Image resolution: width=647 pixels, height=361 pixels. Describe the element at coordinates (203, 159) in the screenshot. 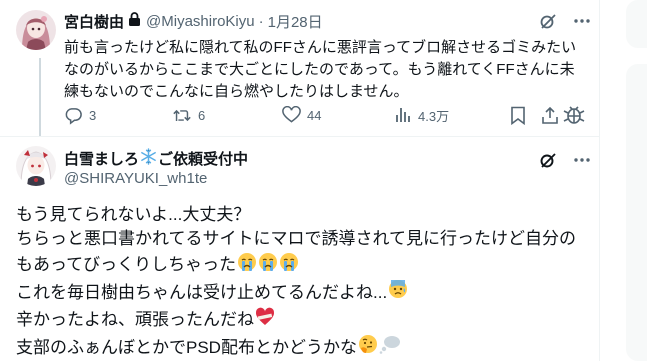

I see `display-name-suffix: ご依頼受付中` at that location.